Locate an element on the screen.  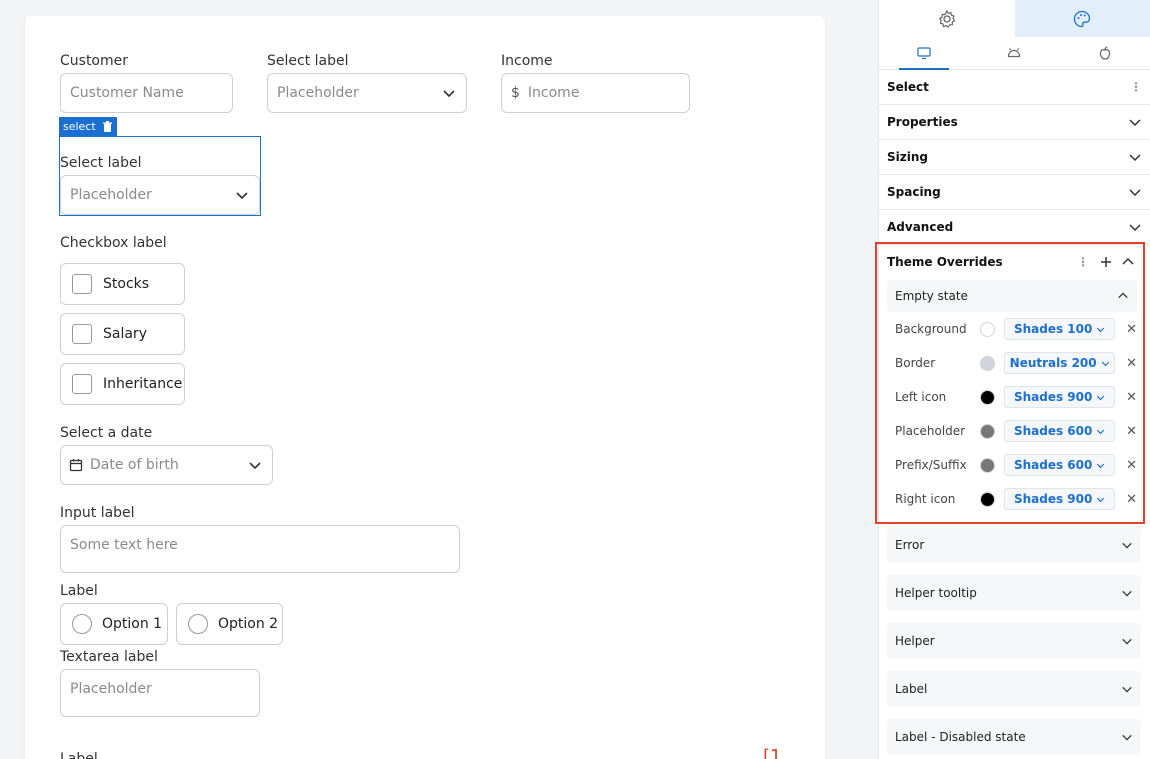
override-name: Placeholder is located at coordinates (930, 431).